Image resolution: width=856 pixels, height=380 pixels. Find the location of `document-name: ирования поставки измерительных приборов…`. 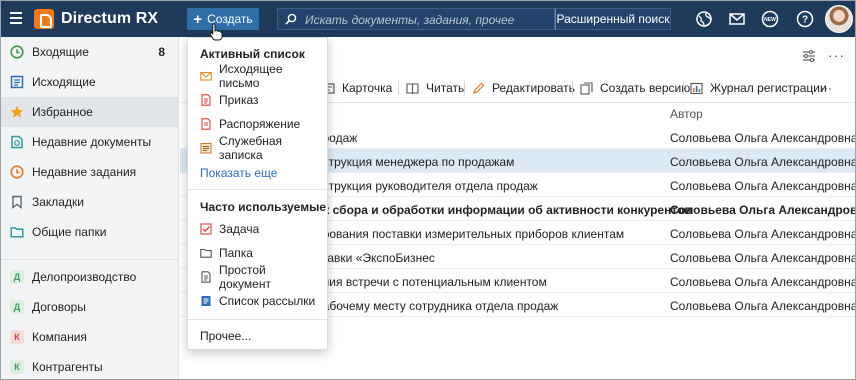

document-name: ирования поставки измерительных приборов… is located at coordinates (470, 234).